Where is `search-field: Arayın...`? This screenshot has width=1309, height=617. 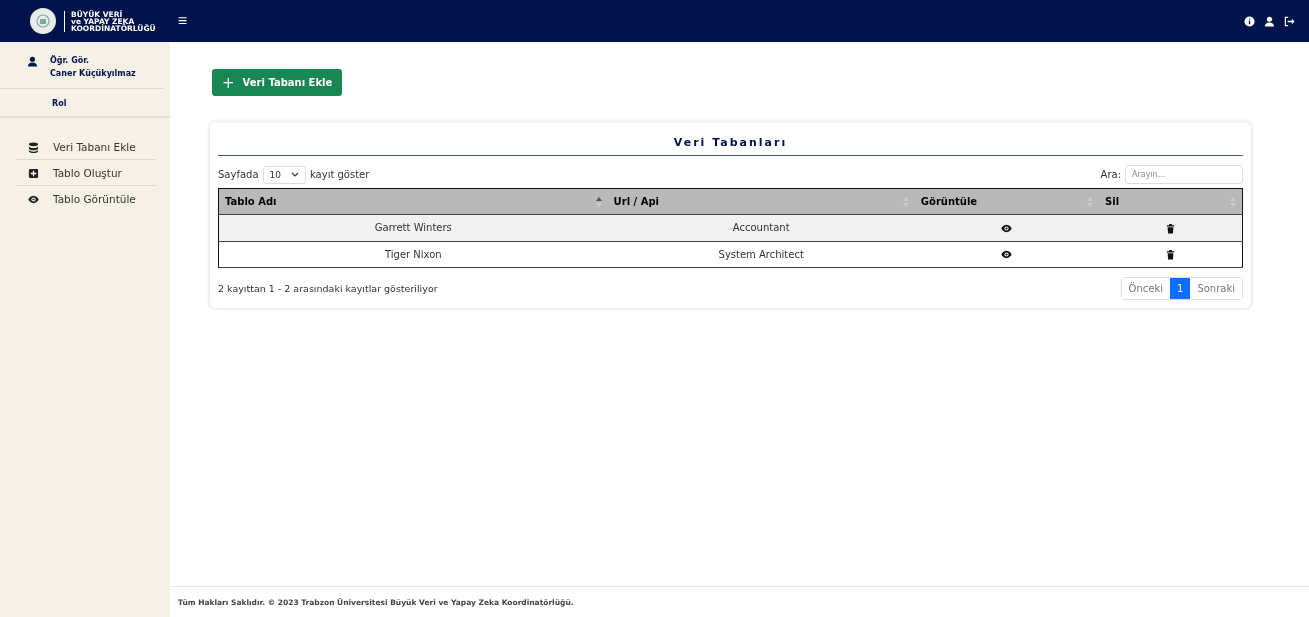
search-field: Arayın... is located at coordinates (1184, 174).